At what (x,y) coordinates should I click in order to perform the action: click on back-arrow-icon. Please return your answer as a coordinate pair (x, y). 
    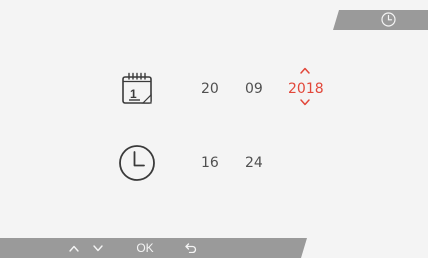
    Looking at the image, I should click on (191, 248).